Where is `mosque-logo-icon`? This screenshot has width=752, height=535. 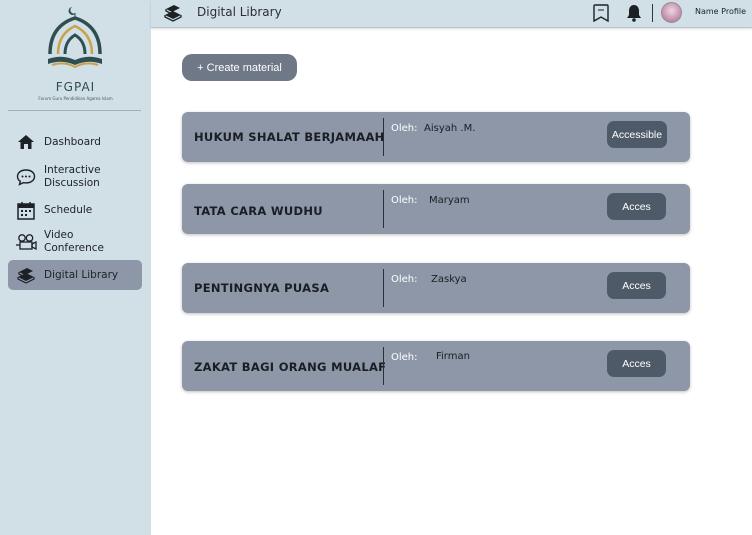 mosque-logo-icon is located at coordinates (75, 38).